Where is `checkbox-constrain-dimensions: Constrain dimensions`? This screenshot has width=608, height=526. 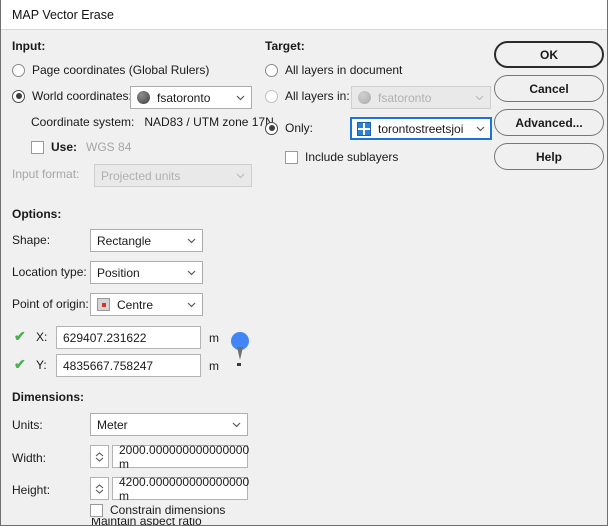
checkbox-constrain-dimensions: Constrain dimensions is located at coordinates (157, 510).